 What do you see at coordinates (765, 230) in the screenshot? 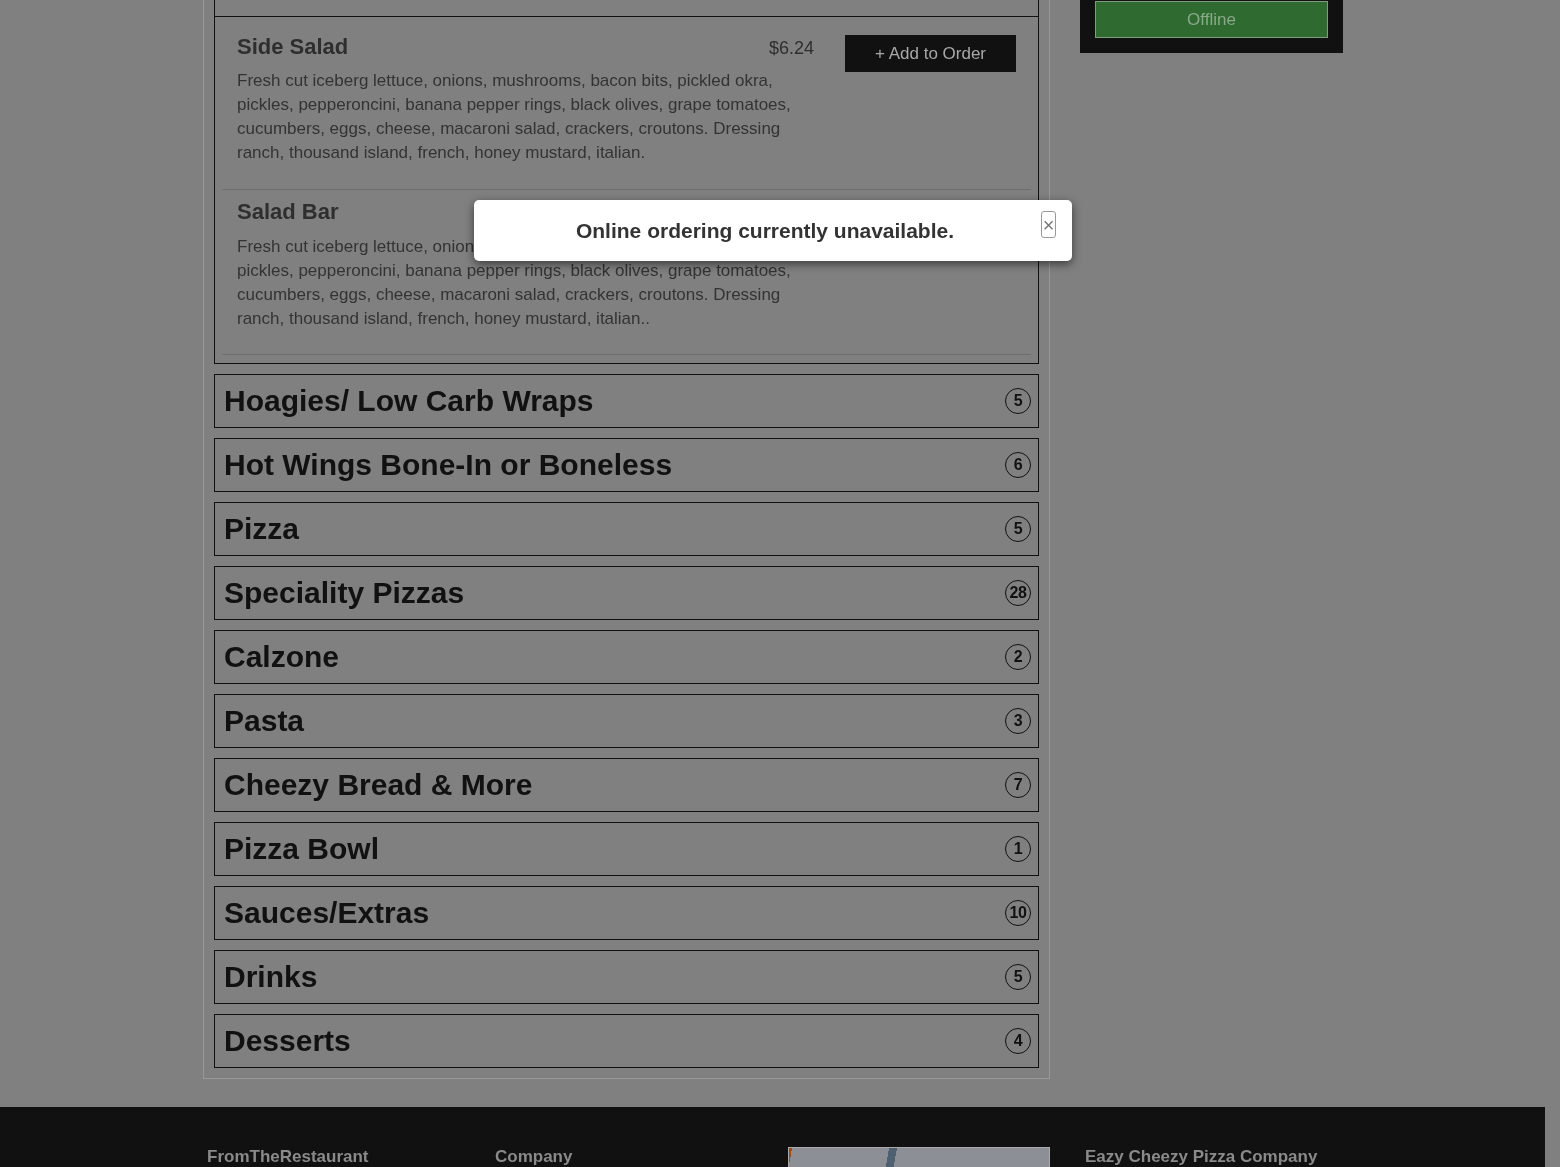
I see `alert-message: Online ordering currently unavailable.` at bounding box center [765, 230].